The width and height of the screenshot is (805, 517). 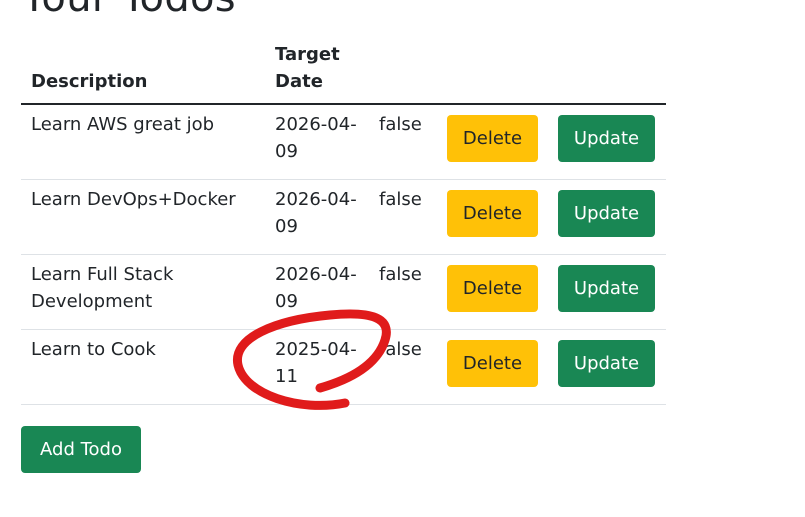 What do you see at coordinates (81, 449) in the screenshot?
I see `add-todo-button: Add Todo` at bounding box center [81, 449].